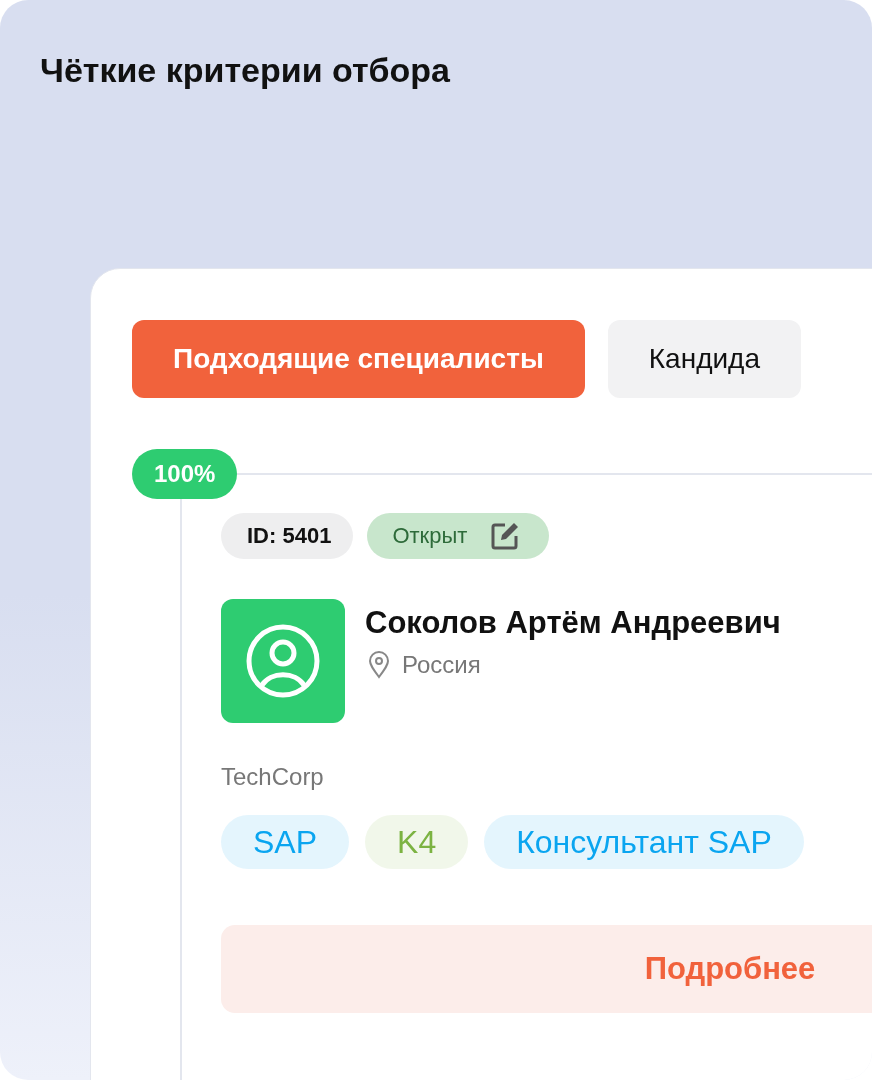 The image size is (872, 1080). Describe the element at coordinates (441, 665) in the screenshot. I see `location: Россия` at that location.